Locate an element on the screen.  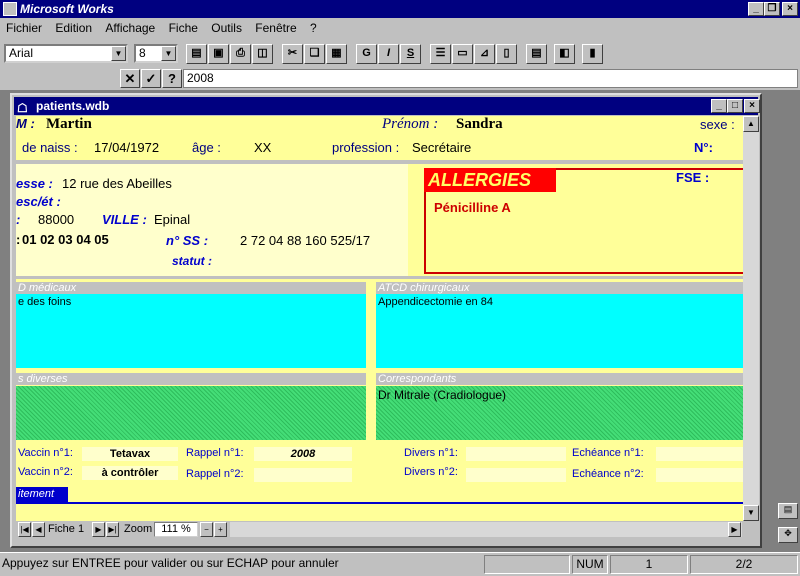
document-title: patients.wdb is located at coordinates (73, 106).